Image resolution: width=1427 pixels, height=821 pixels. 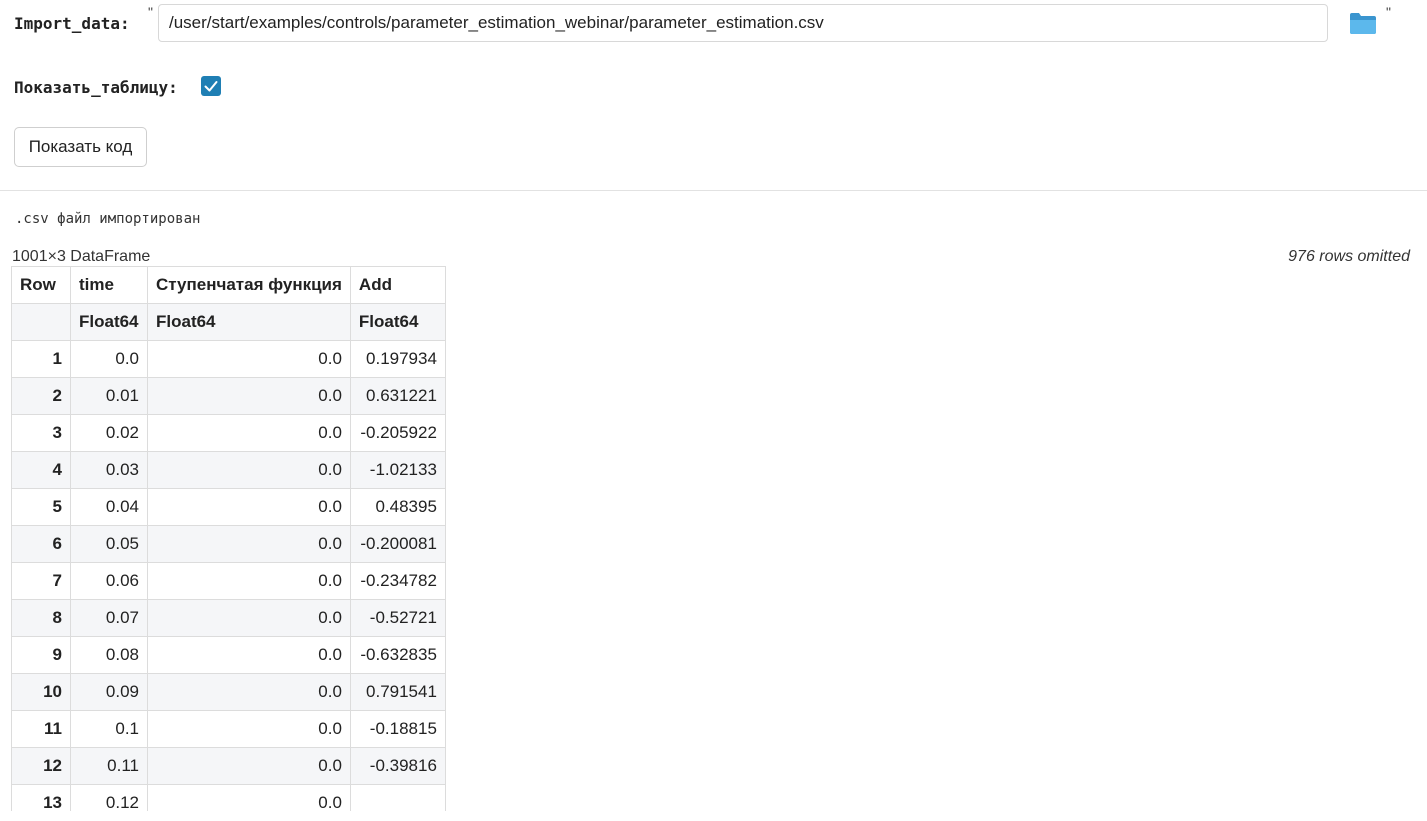 I want to click on row-number-cell: 11, so click(x=41, y=729).